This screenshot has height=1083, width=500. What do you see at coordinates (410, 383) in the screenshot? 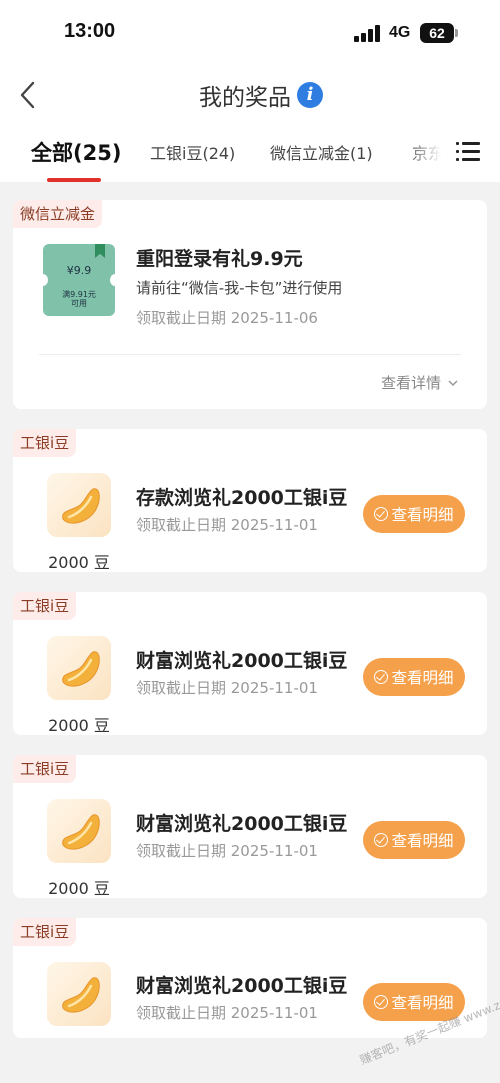
I see `view-details-label: 查看详情` at bounding box center [410, 383].